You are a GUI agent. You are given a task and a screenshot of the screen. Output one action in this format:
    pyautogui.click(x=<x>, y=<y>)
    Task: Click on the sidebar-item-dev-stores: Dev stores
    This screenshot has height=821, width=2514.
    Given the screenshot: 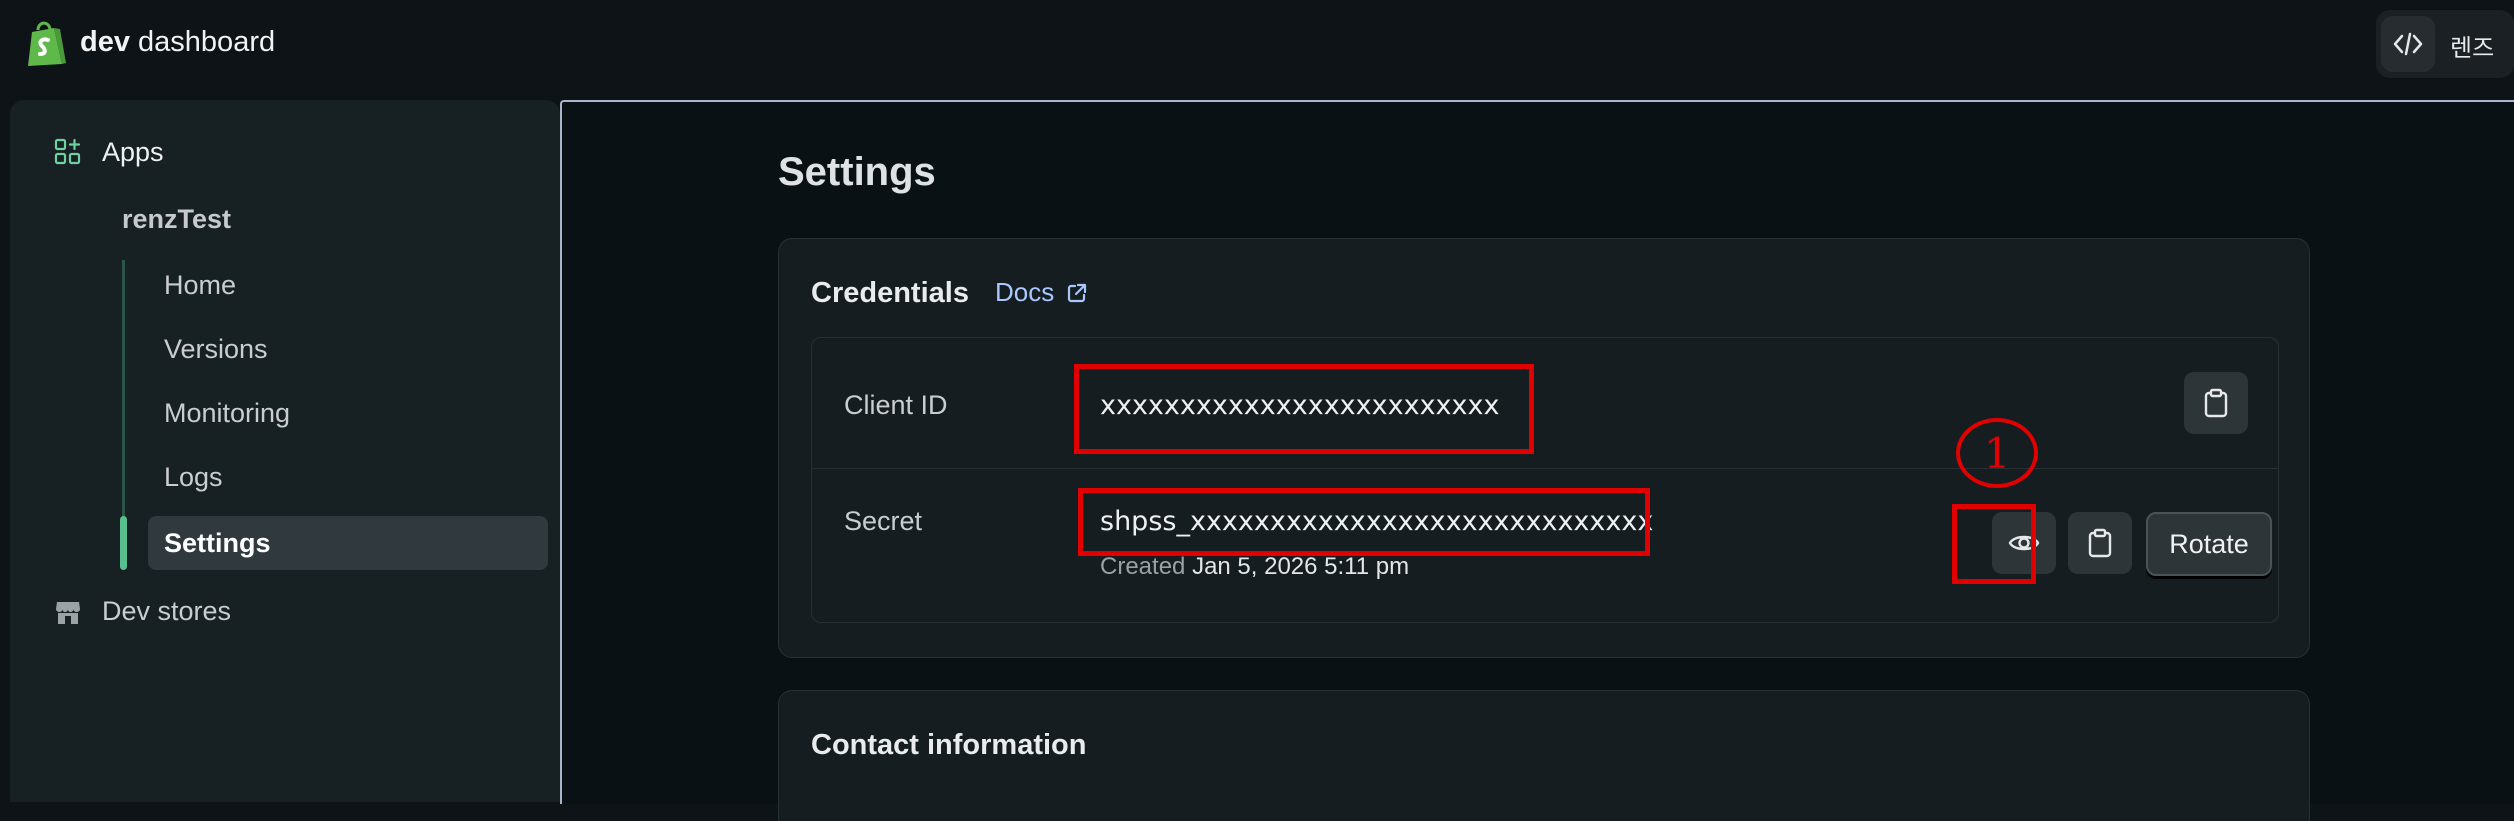 What is the action you would take?
    pyautogui.click(x=142, y=611)
    